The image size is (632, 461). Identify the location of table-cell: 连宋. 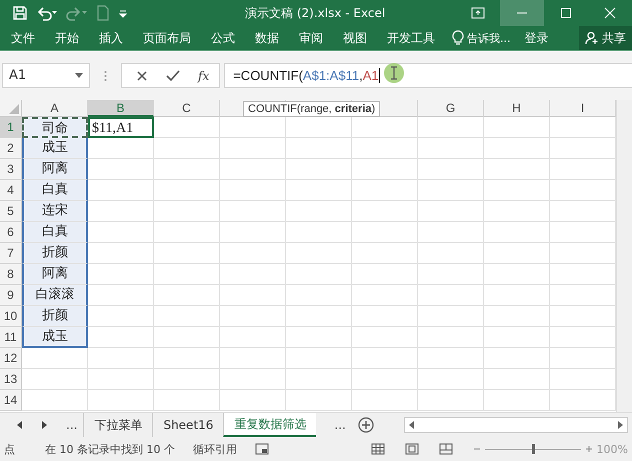
(55, 211).